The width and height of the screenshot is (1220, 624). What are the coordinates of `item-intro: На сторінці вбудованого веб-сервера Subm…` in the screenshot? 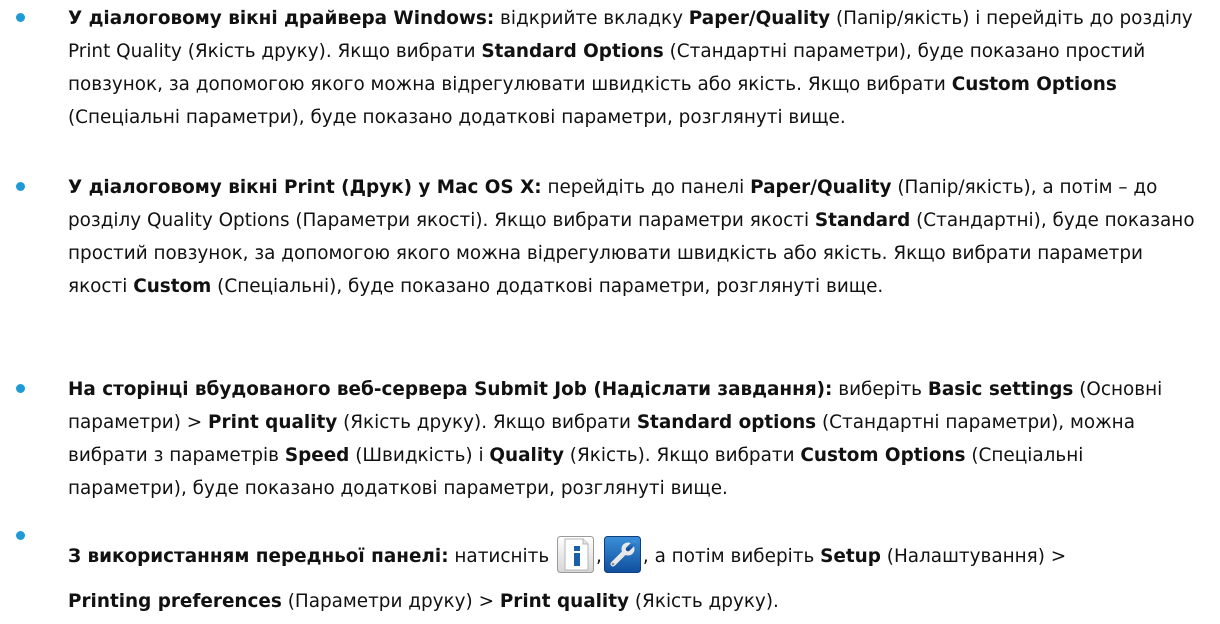 It's located at (450, 389).